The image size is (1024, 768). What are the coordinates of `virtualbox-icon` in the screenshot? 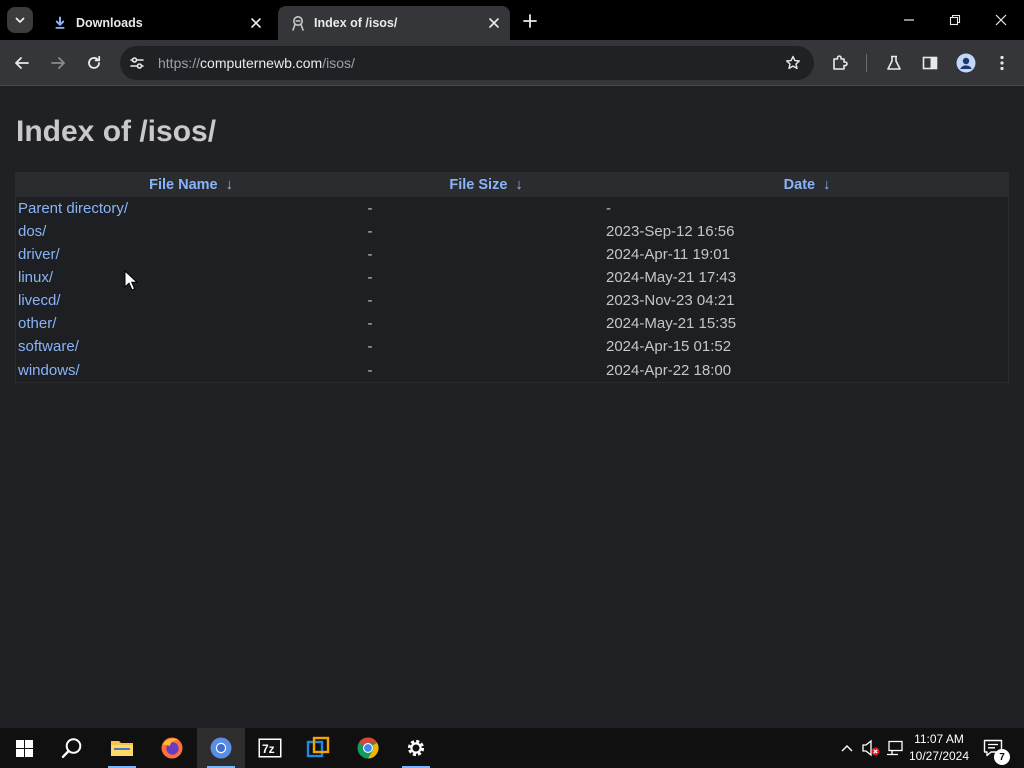 It's located at (318, 747).